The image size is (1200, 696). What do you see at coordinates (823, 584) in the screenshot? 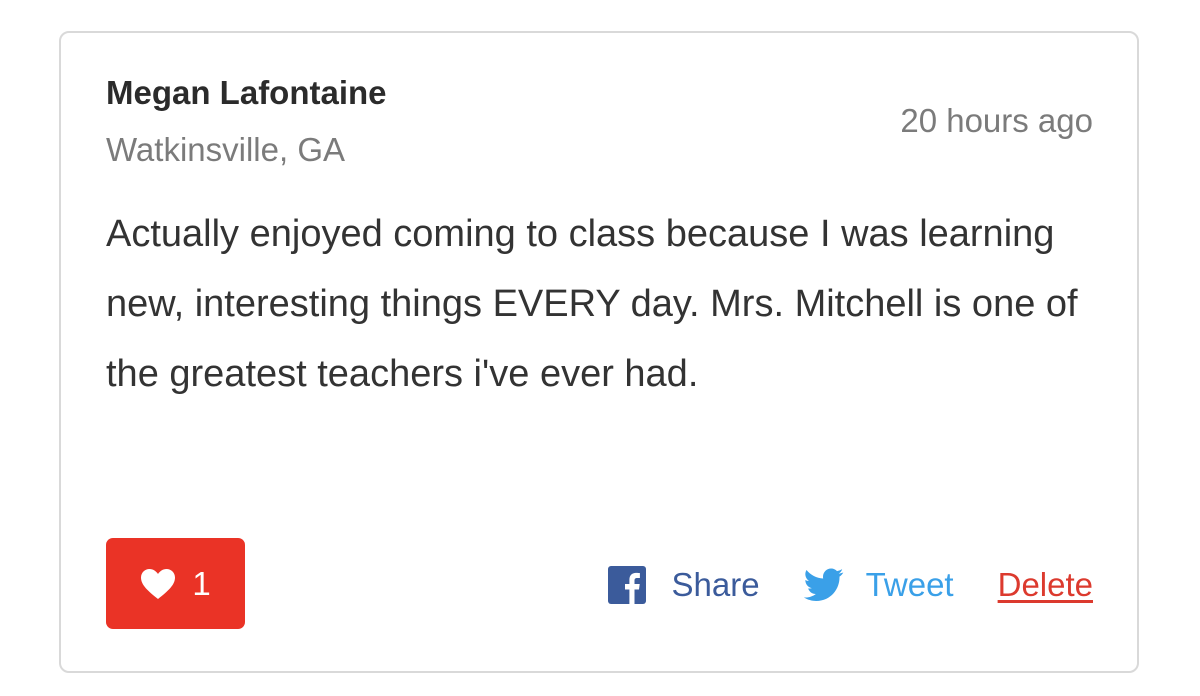
I see `twitter-bird-icon` at bounding box center [823, 584].